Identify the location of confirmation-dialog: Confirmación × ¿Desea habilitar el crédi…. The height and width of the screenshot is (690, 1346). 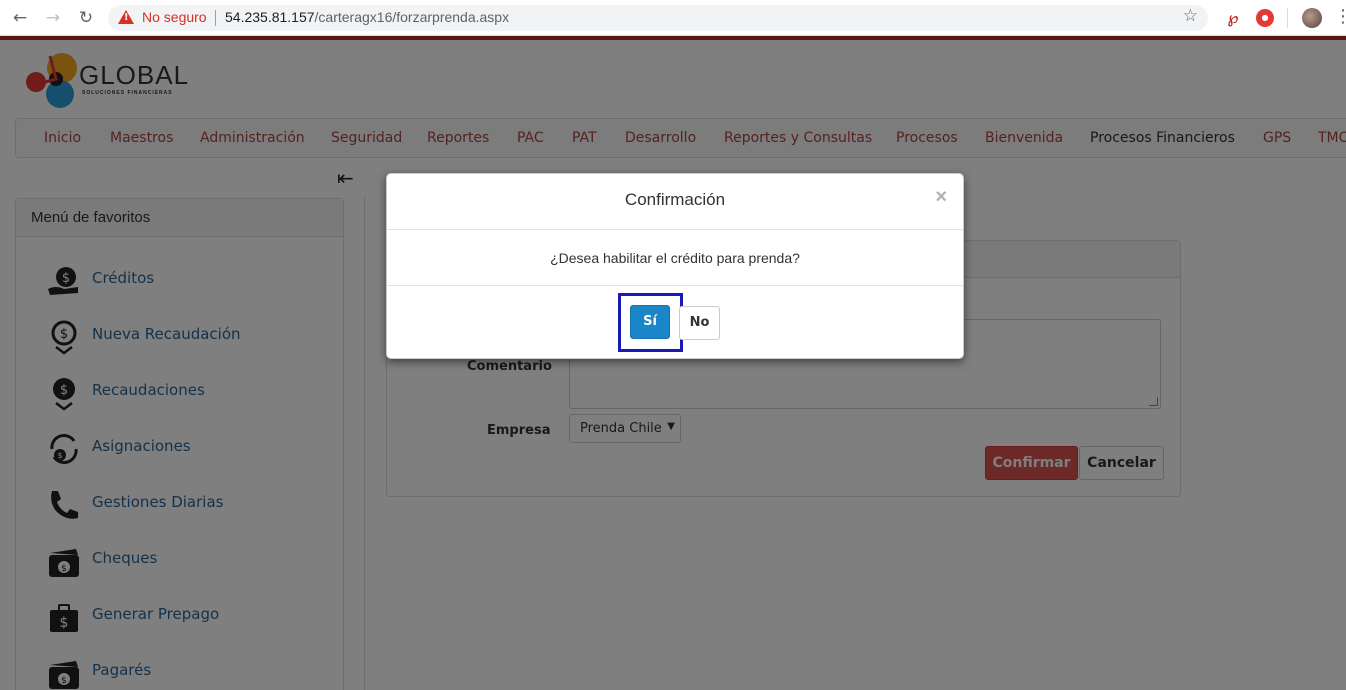
(675, 266).